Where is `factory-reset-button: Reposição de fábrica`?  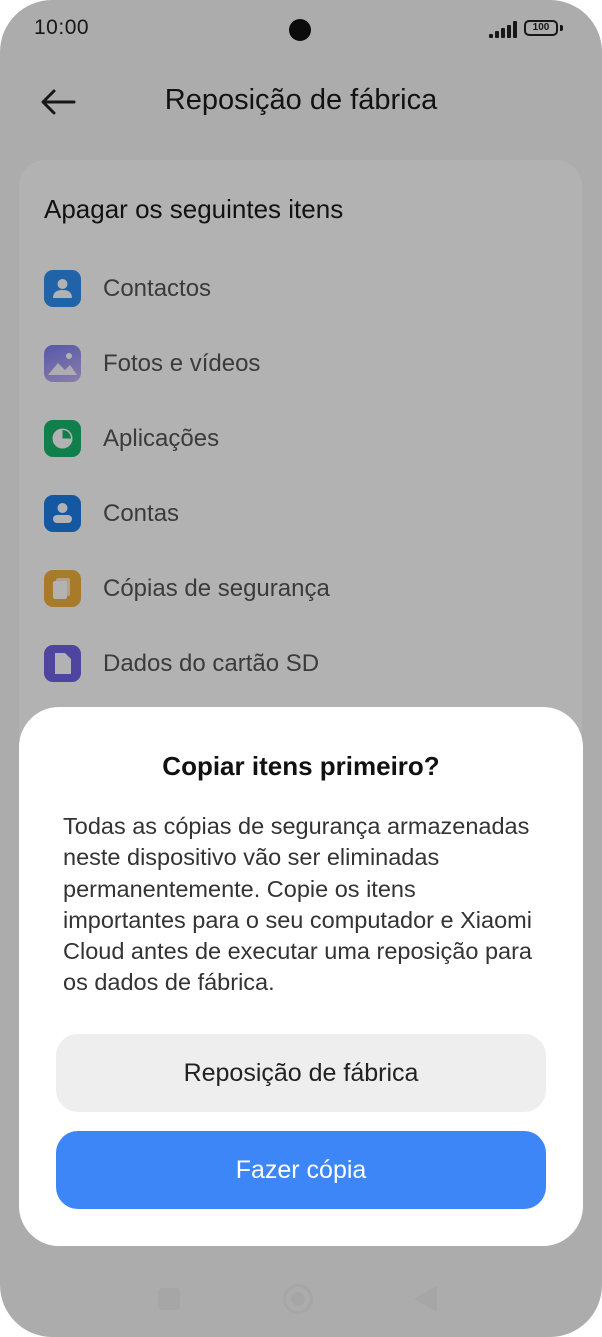 factory-reset-button: Reposição de fábrica is located at coordinates (301, 1073).